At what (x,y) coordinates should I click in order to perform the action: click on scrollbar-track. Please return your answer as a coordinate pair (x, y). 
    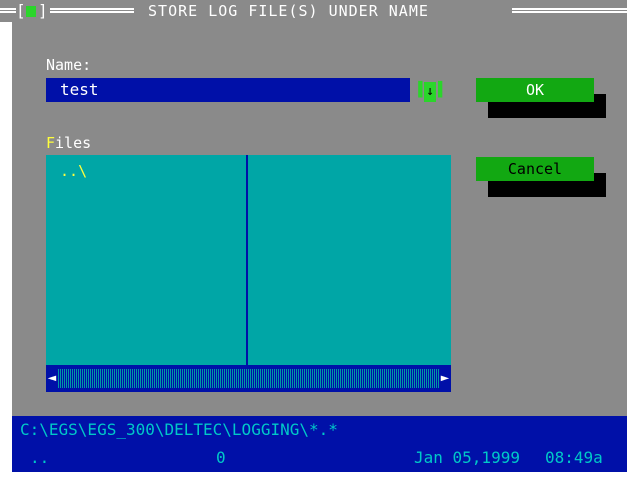
    Looking at the image, I should click on (248, 378).